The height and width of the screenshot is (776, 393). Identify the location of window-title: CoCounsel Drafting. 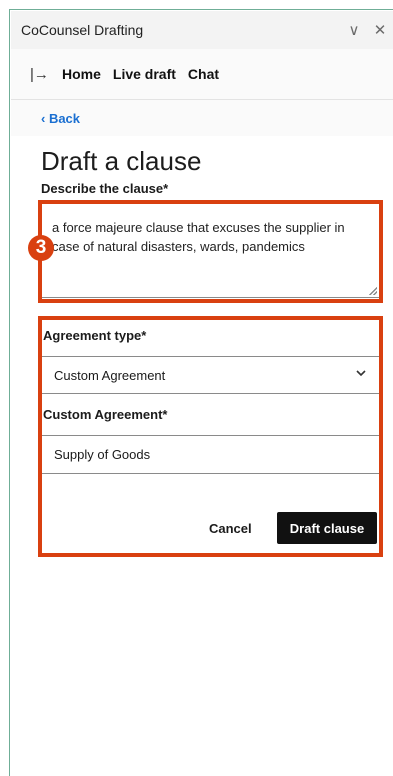
(82, 30).